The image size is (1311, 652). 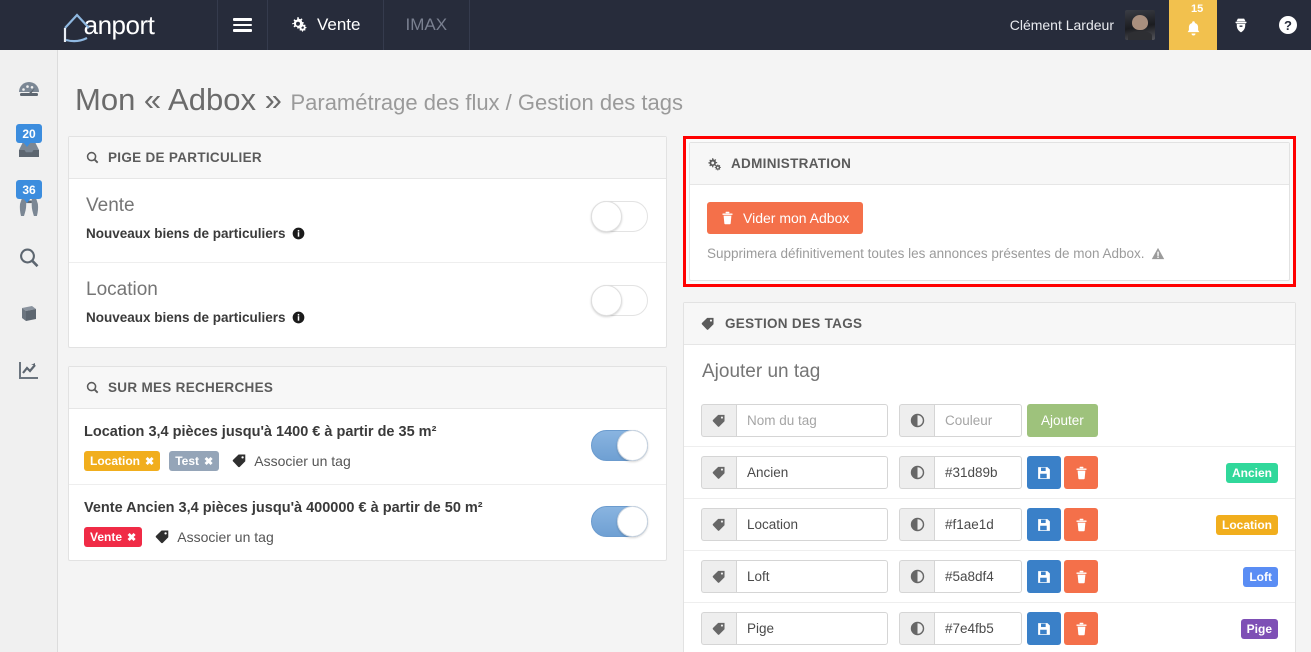 I want to click on tag-chip: Test ✖, so click(x=194, y=461).